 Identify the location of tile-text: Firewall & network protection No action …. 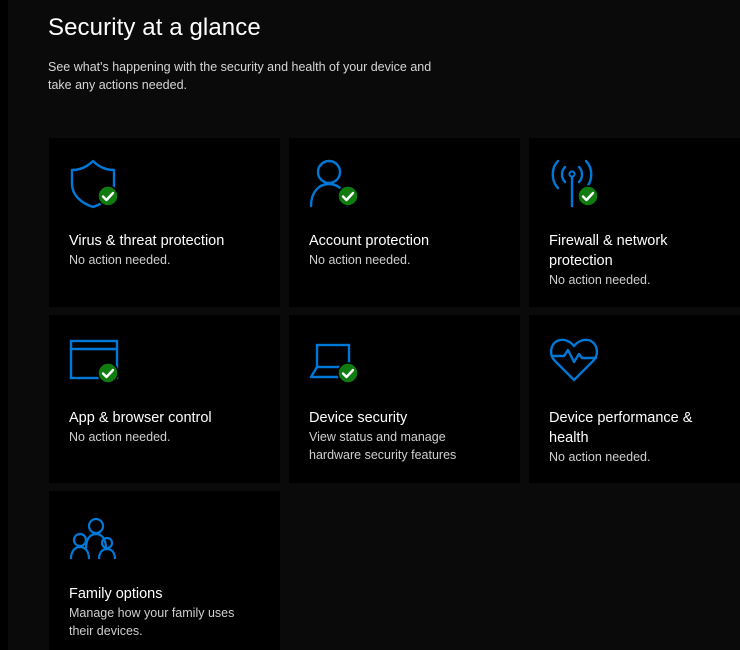
(639, 260).